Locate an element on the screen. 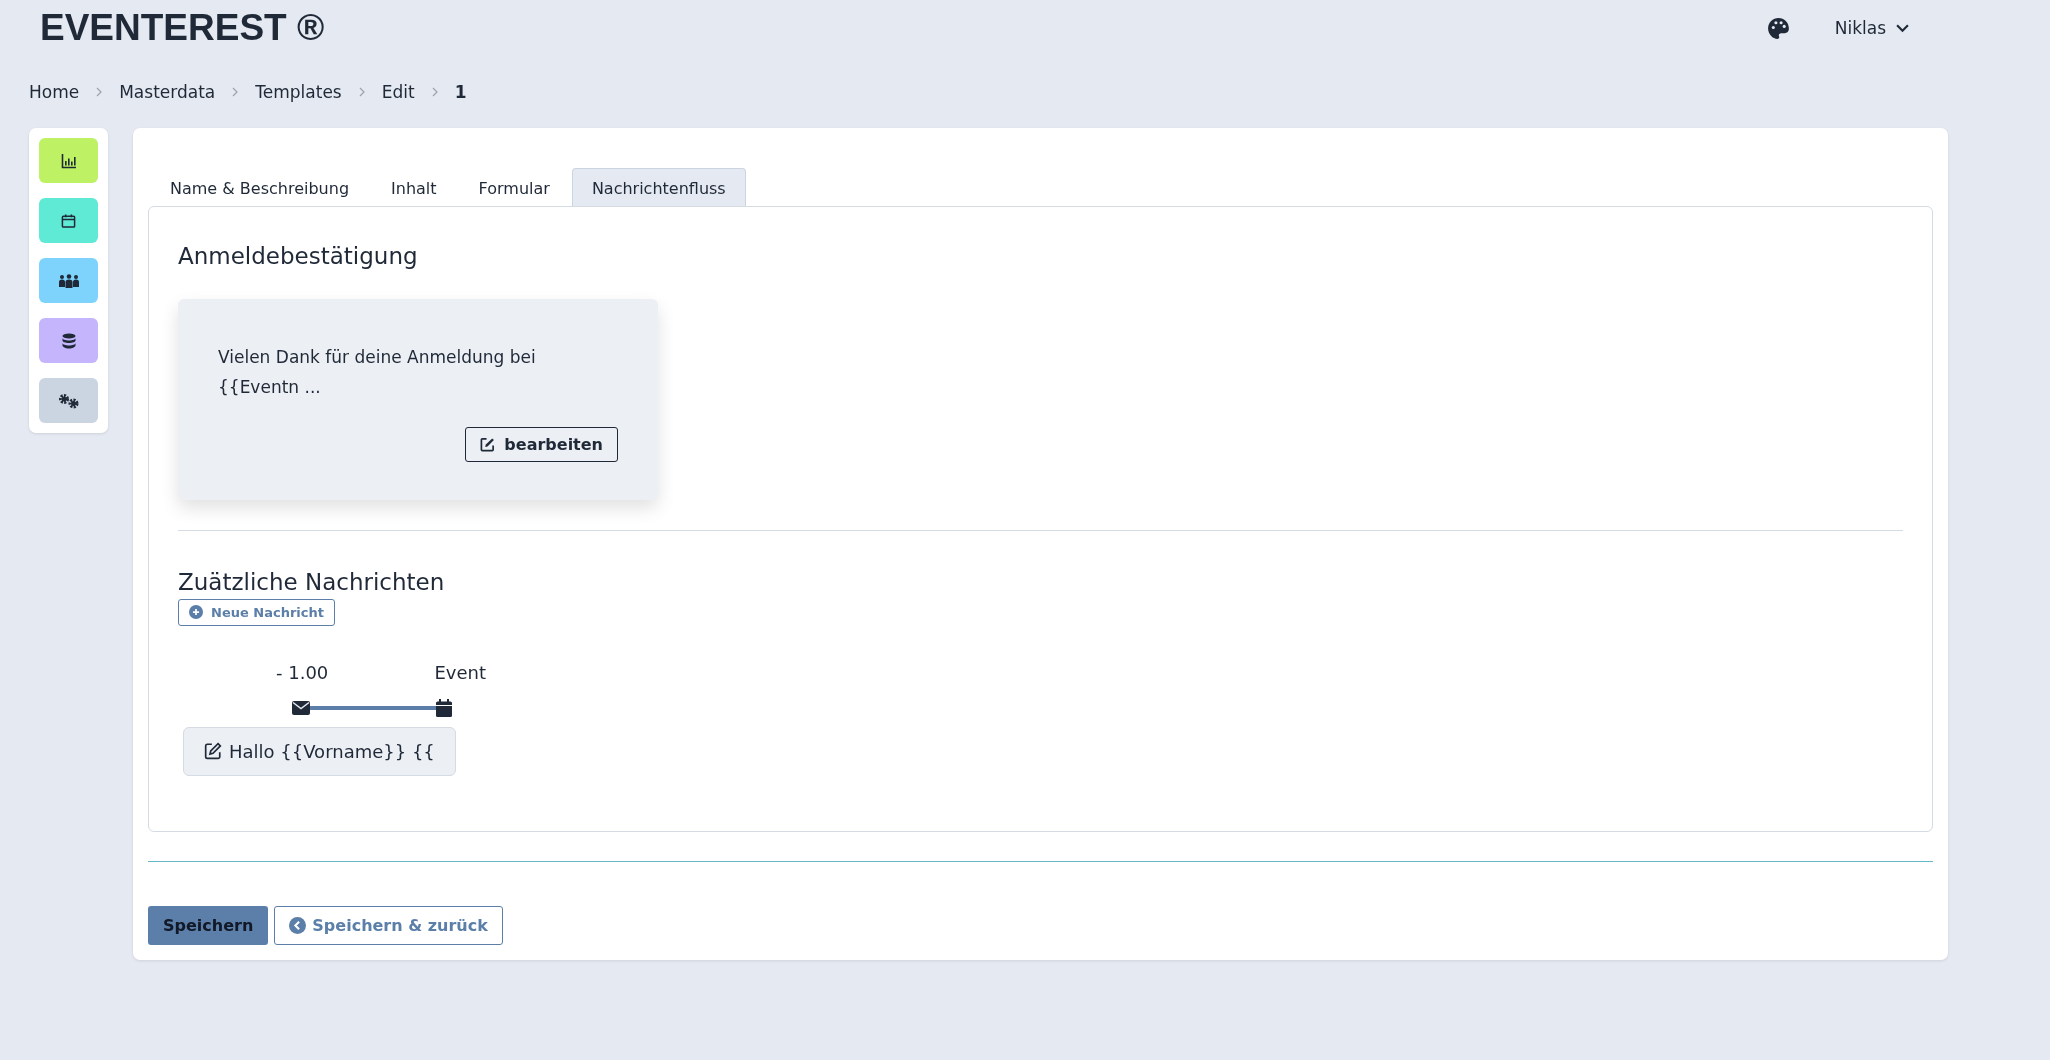 This screenshot has width=2050, height=1060. bar-chart-icon is located at coordinates (68, 160).